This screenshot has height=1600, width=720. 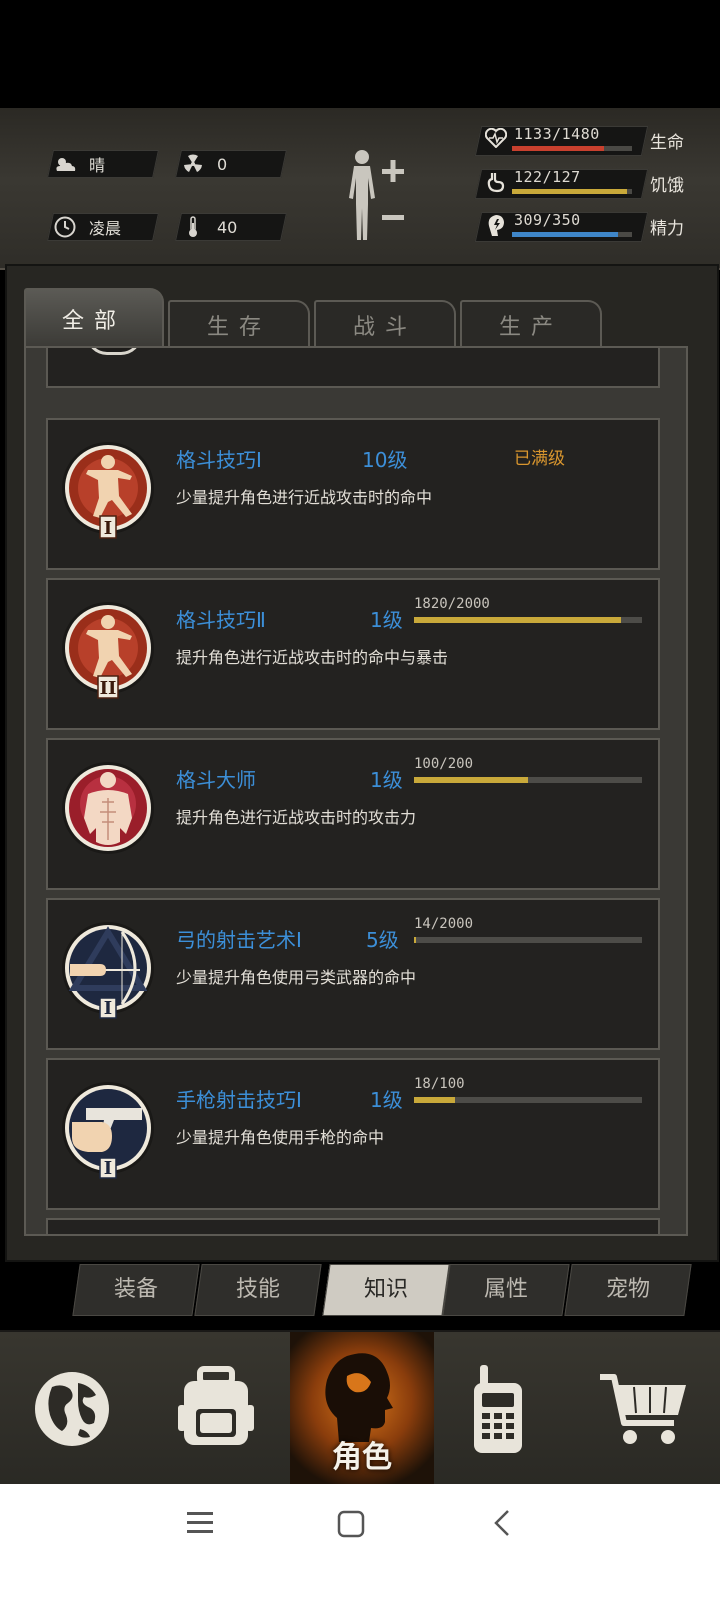 I want to click on weather-text: 晴, so click(x=97, y=165).